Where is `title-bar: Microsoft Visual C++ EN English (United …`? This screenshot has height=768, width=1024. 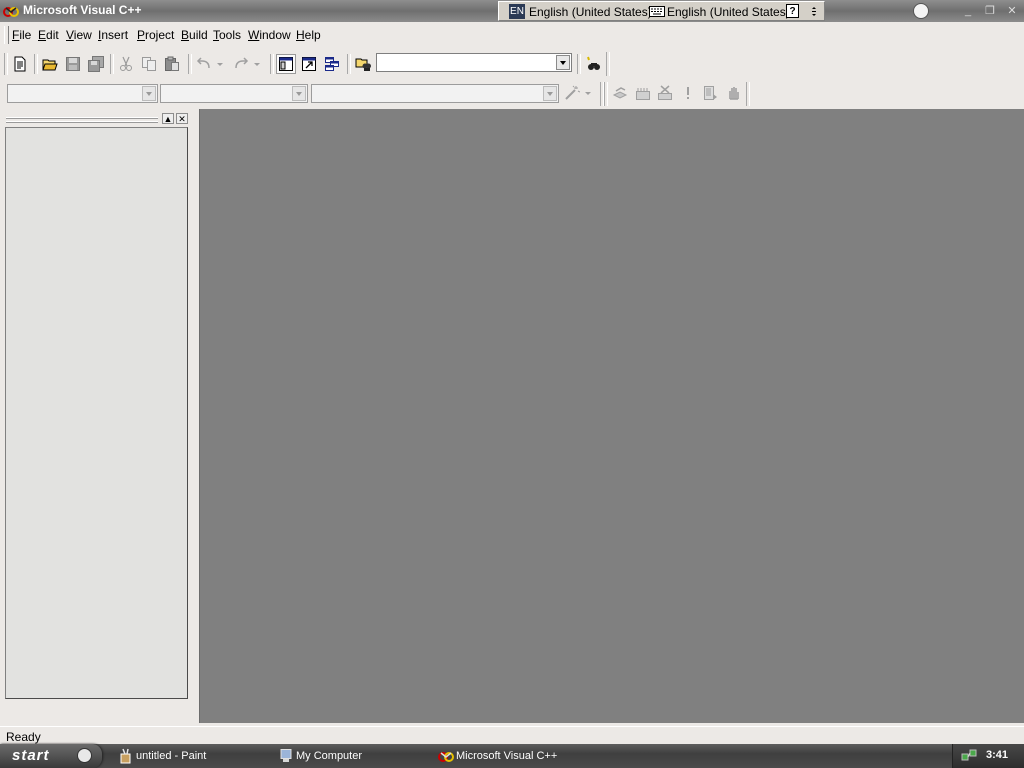 title-bar: Microsoft Visual C++ EN English (United … is located at coordinates (512, 11).